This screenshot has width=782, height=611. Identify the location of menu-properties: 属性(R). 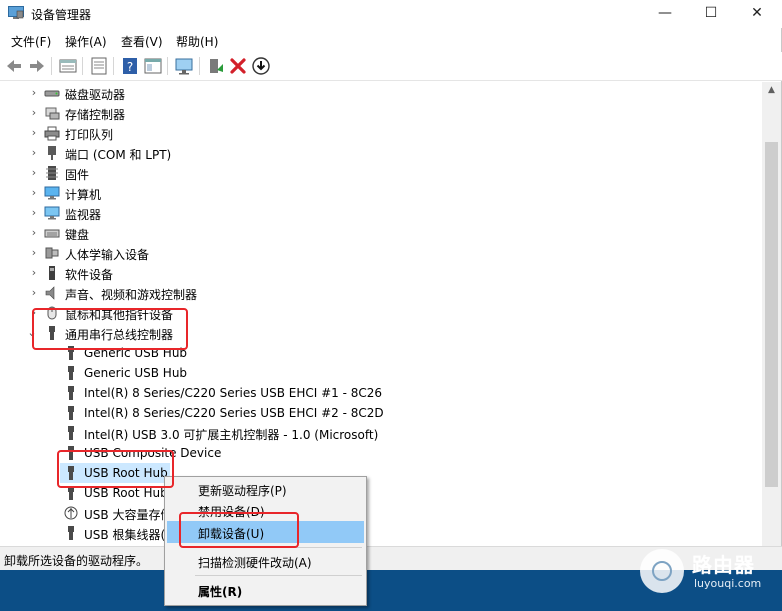
(265, 590).